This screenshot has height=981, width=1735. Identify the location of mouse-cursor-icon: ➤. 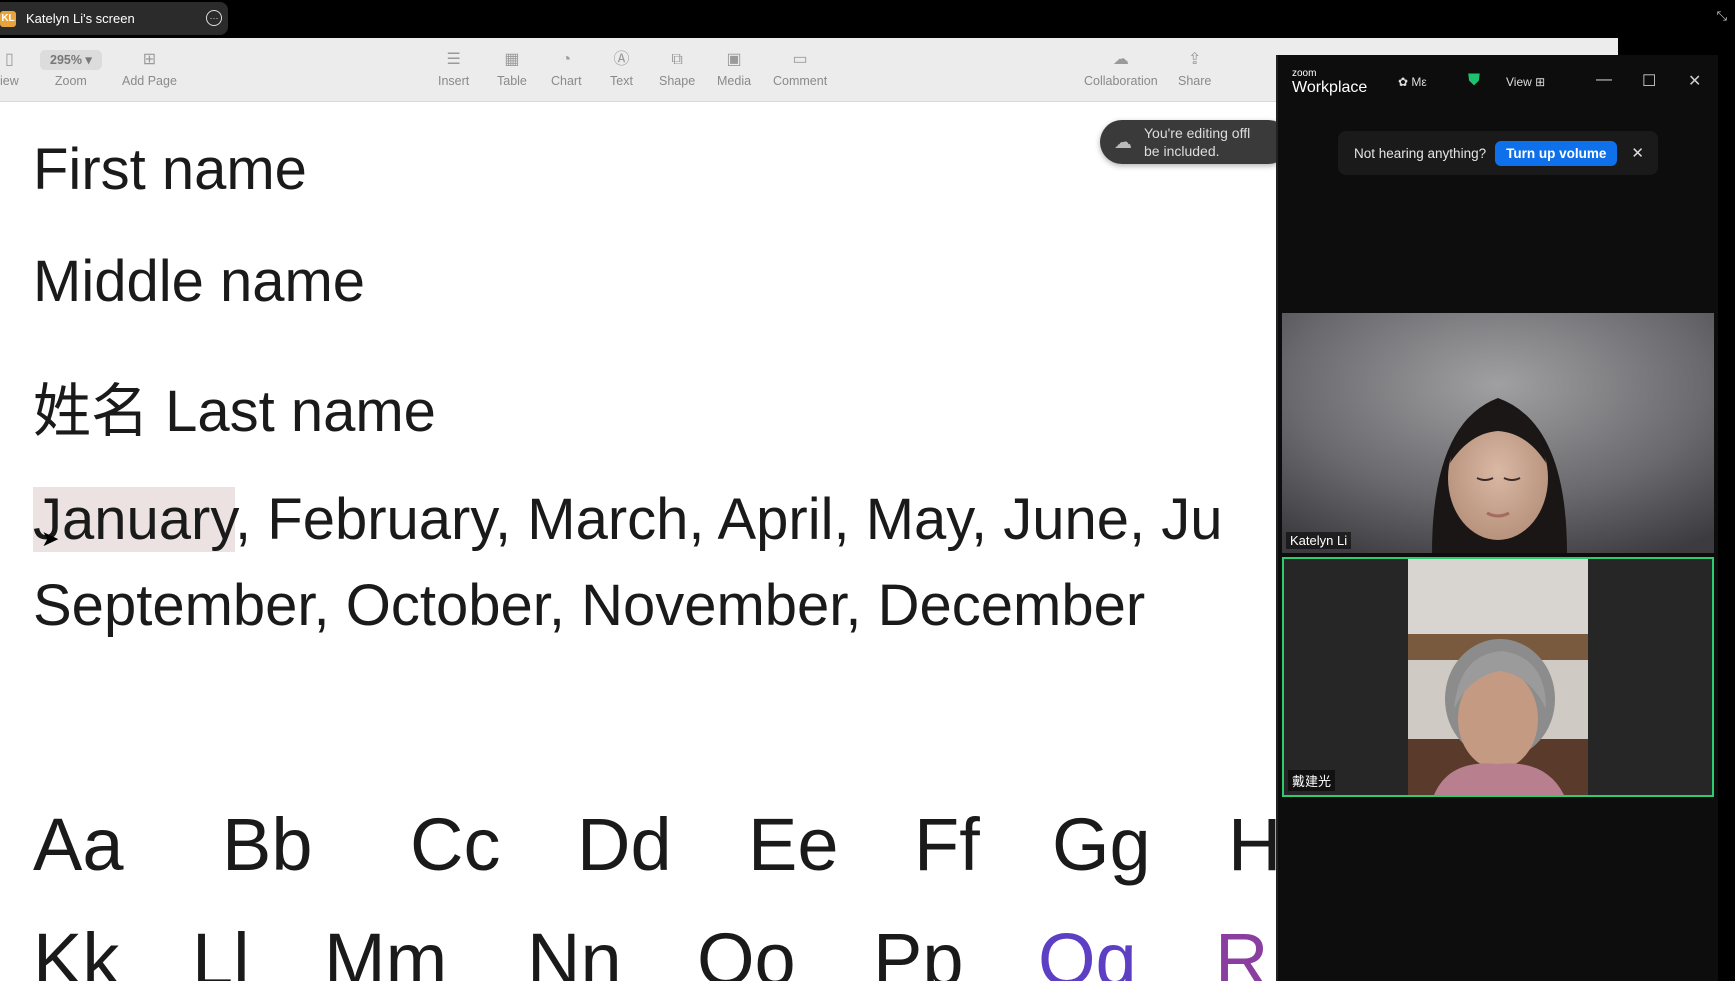
(50, 538).